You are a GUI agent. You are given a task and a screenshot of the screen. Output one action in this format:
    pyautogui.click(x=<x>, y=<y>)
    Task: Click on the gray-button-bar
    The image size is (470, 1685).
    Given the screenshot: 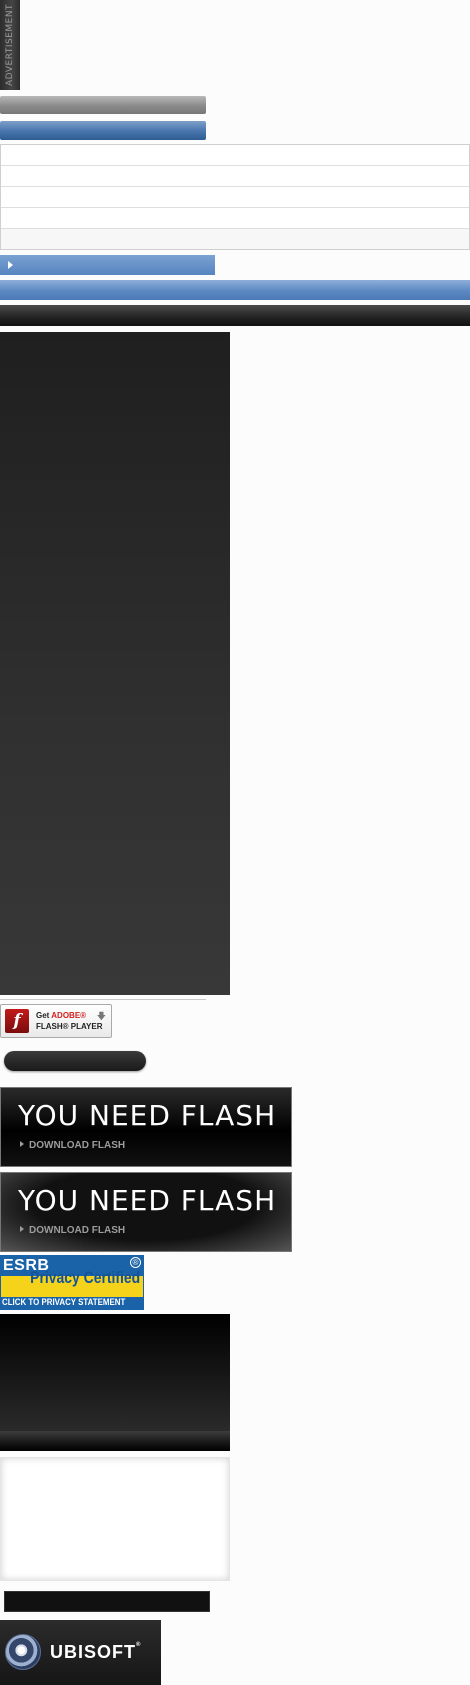 What is the action you would take?
    pyautogui.click(x=103, y=105)
    